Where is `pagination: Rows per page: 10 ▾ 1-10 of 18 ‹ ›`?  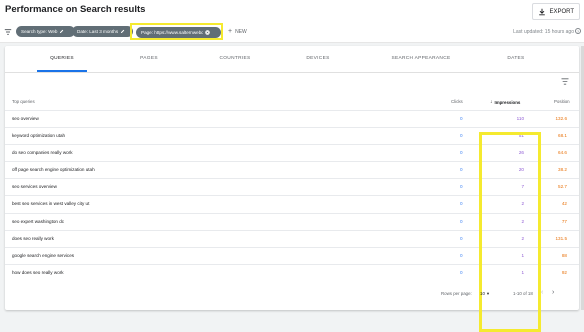 pagination: Rows per page: 10 ▾ 1-10 of 18 ‹ › is located at coordinates (292, 296).